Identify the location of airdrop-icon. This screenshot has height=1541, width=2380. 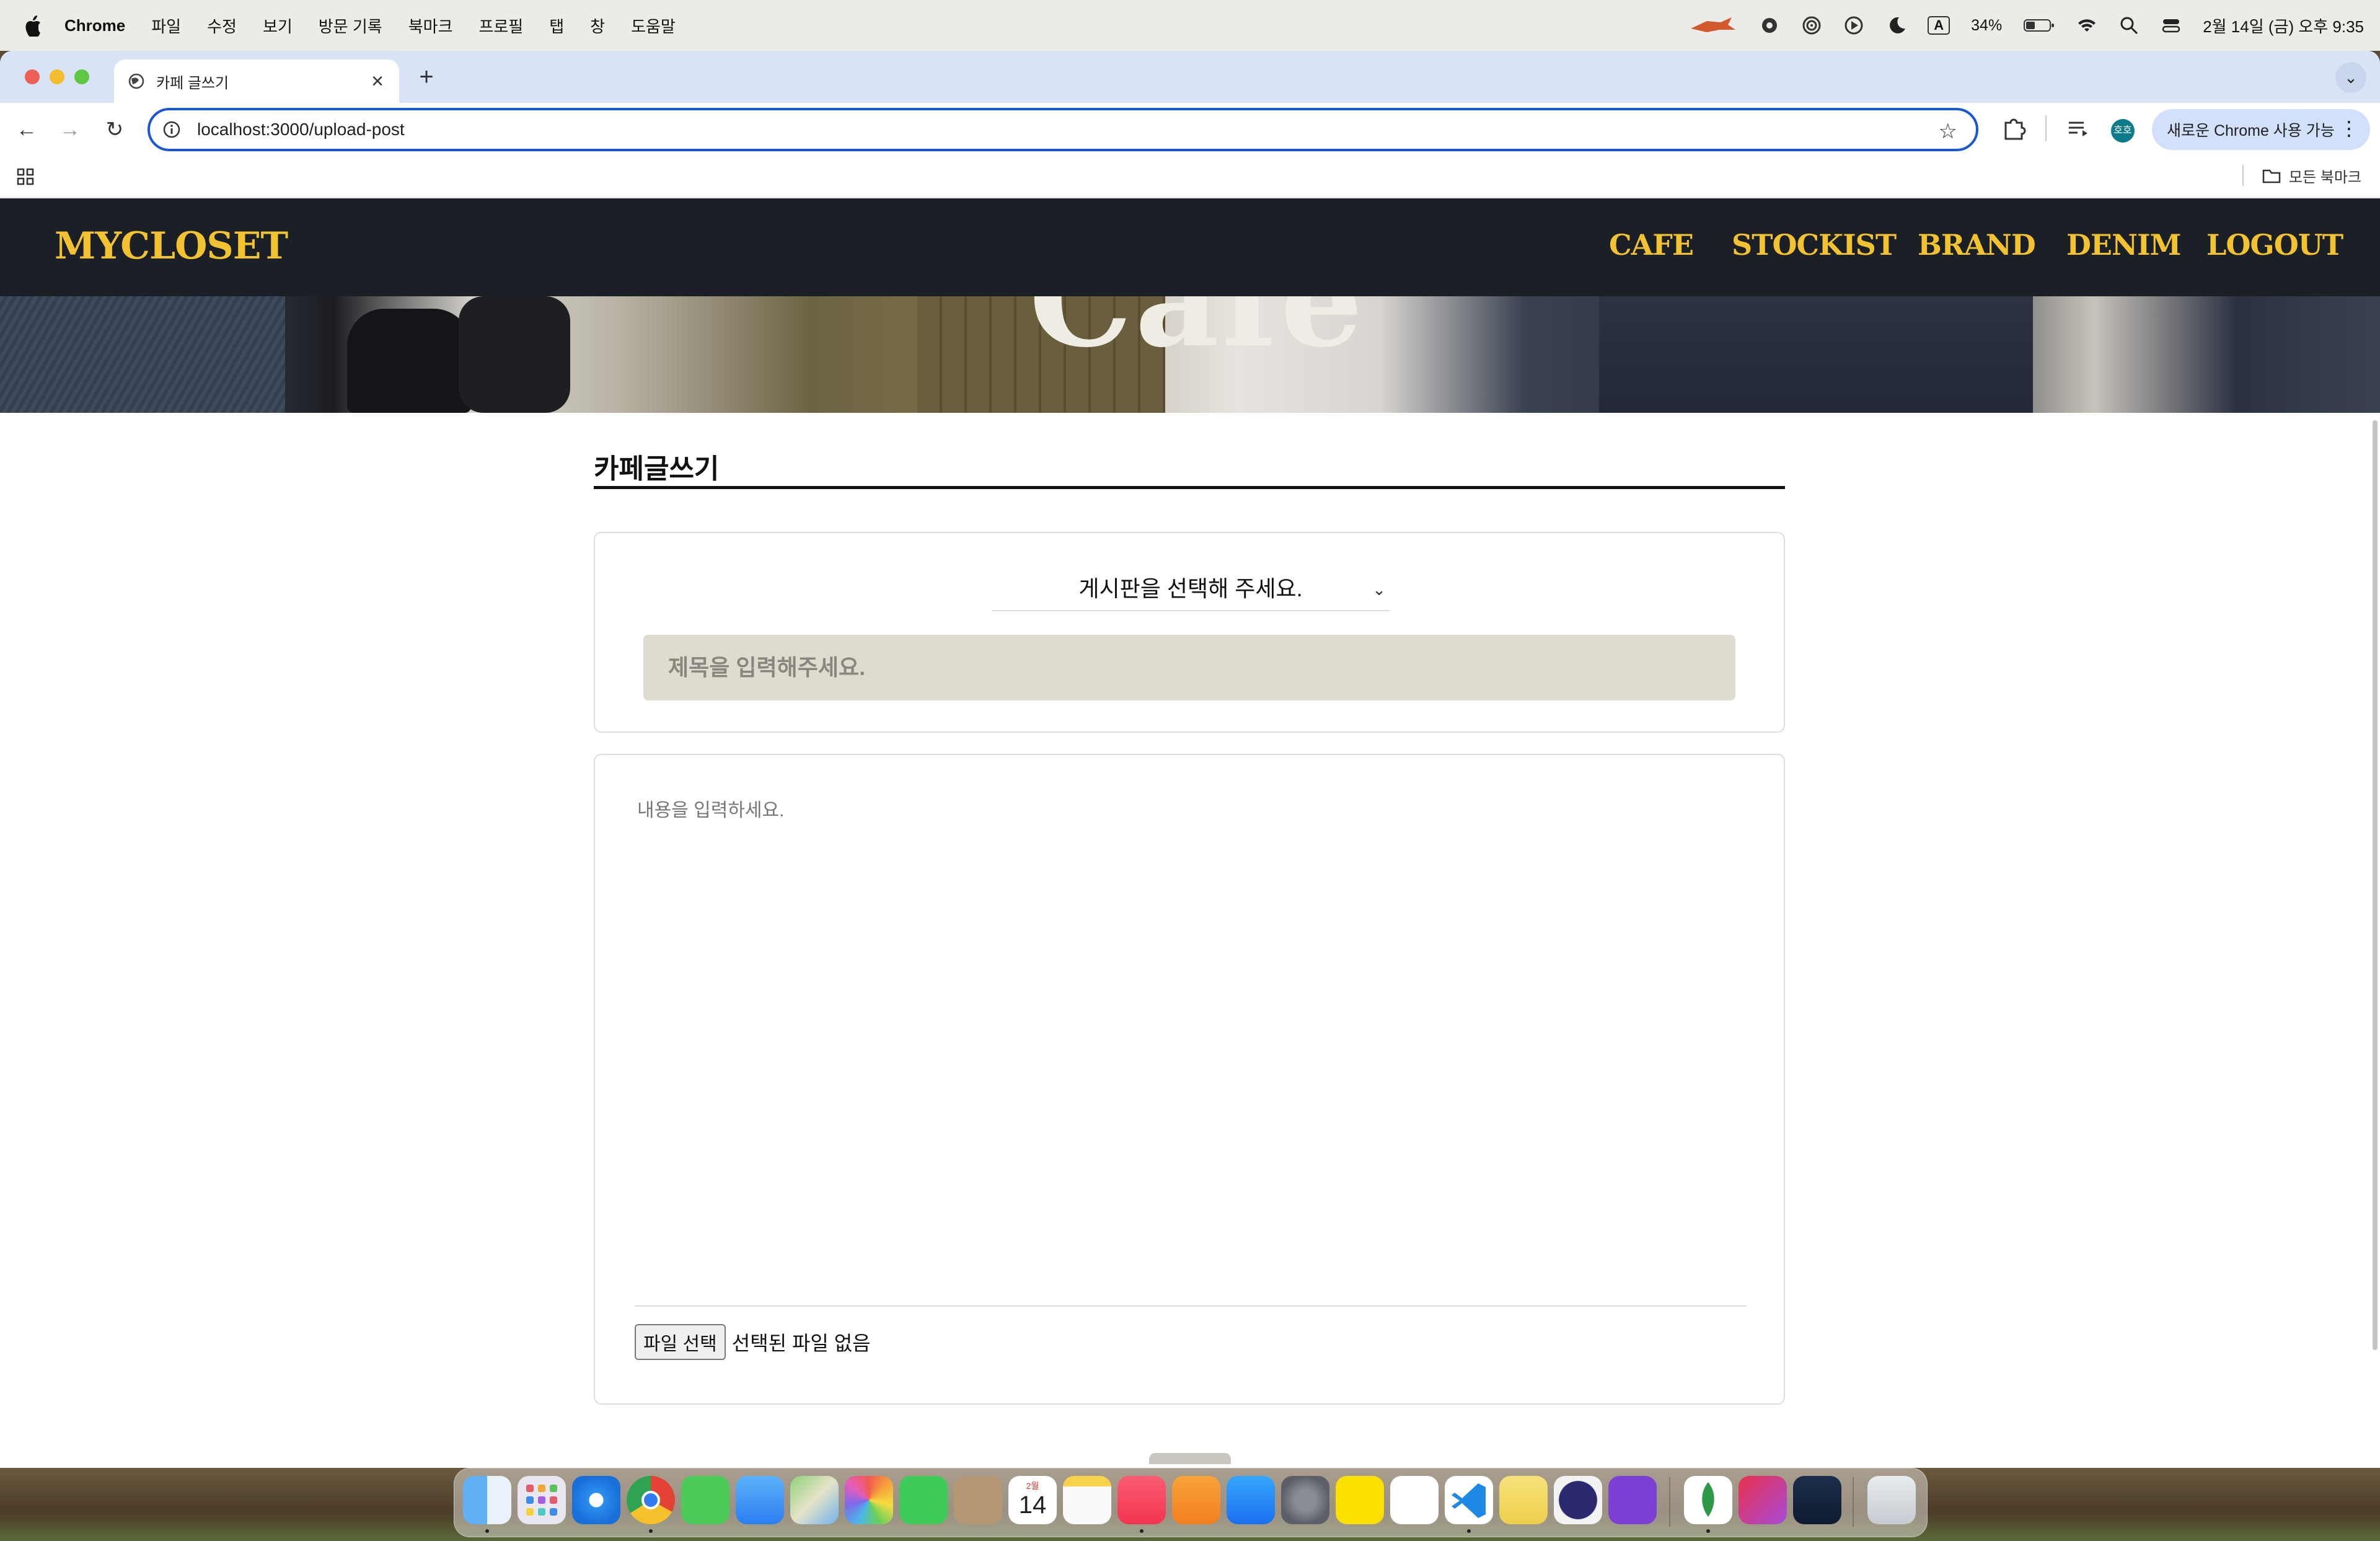
(1811, 25).